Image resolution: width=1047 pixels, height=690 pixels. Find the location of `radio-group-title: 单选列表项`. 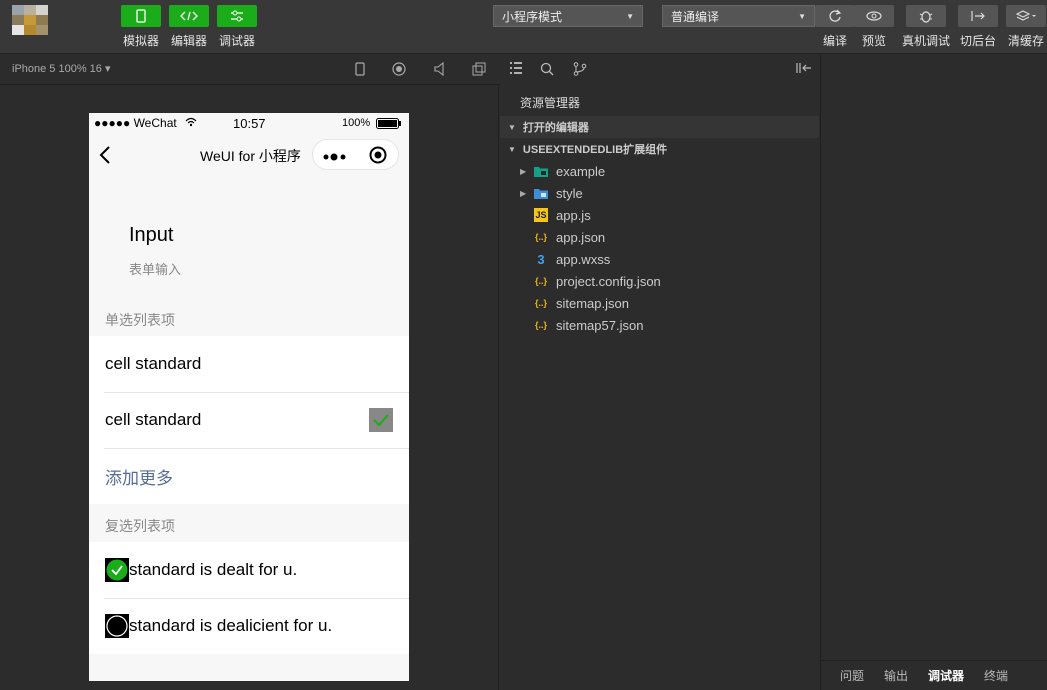

radio-group-title: 单选列表项 is located at coordinates (140, 320).